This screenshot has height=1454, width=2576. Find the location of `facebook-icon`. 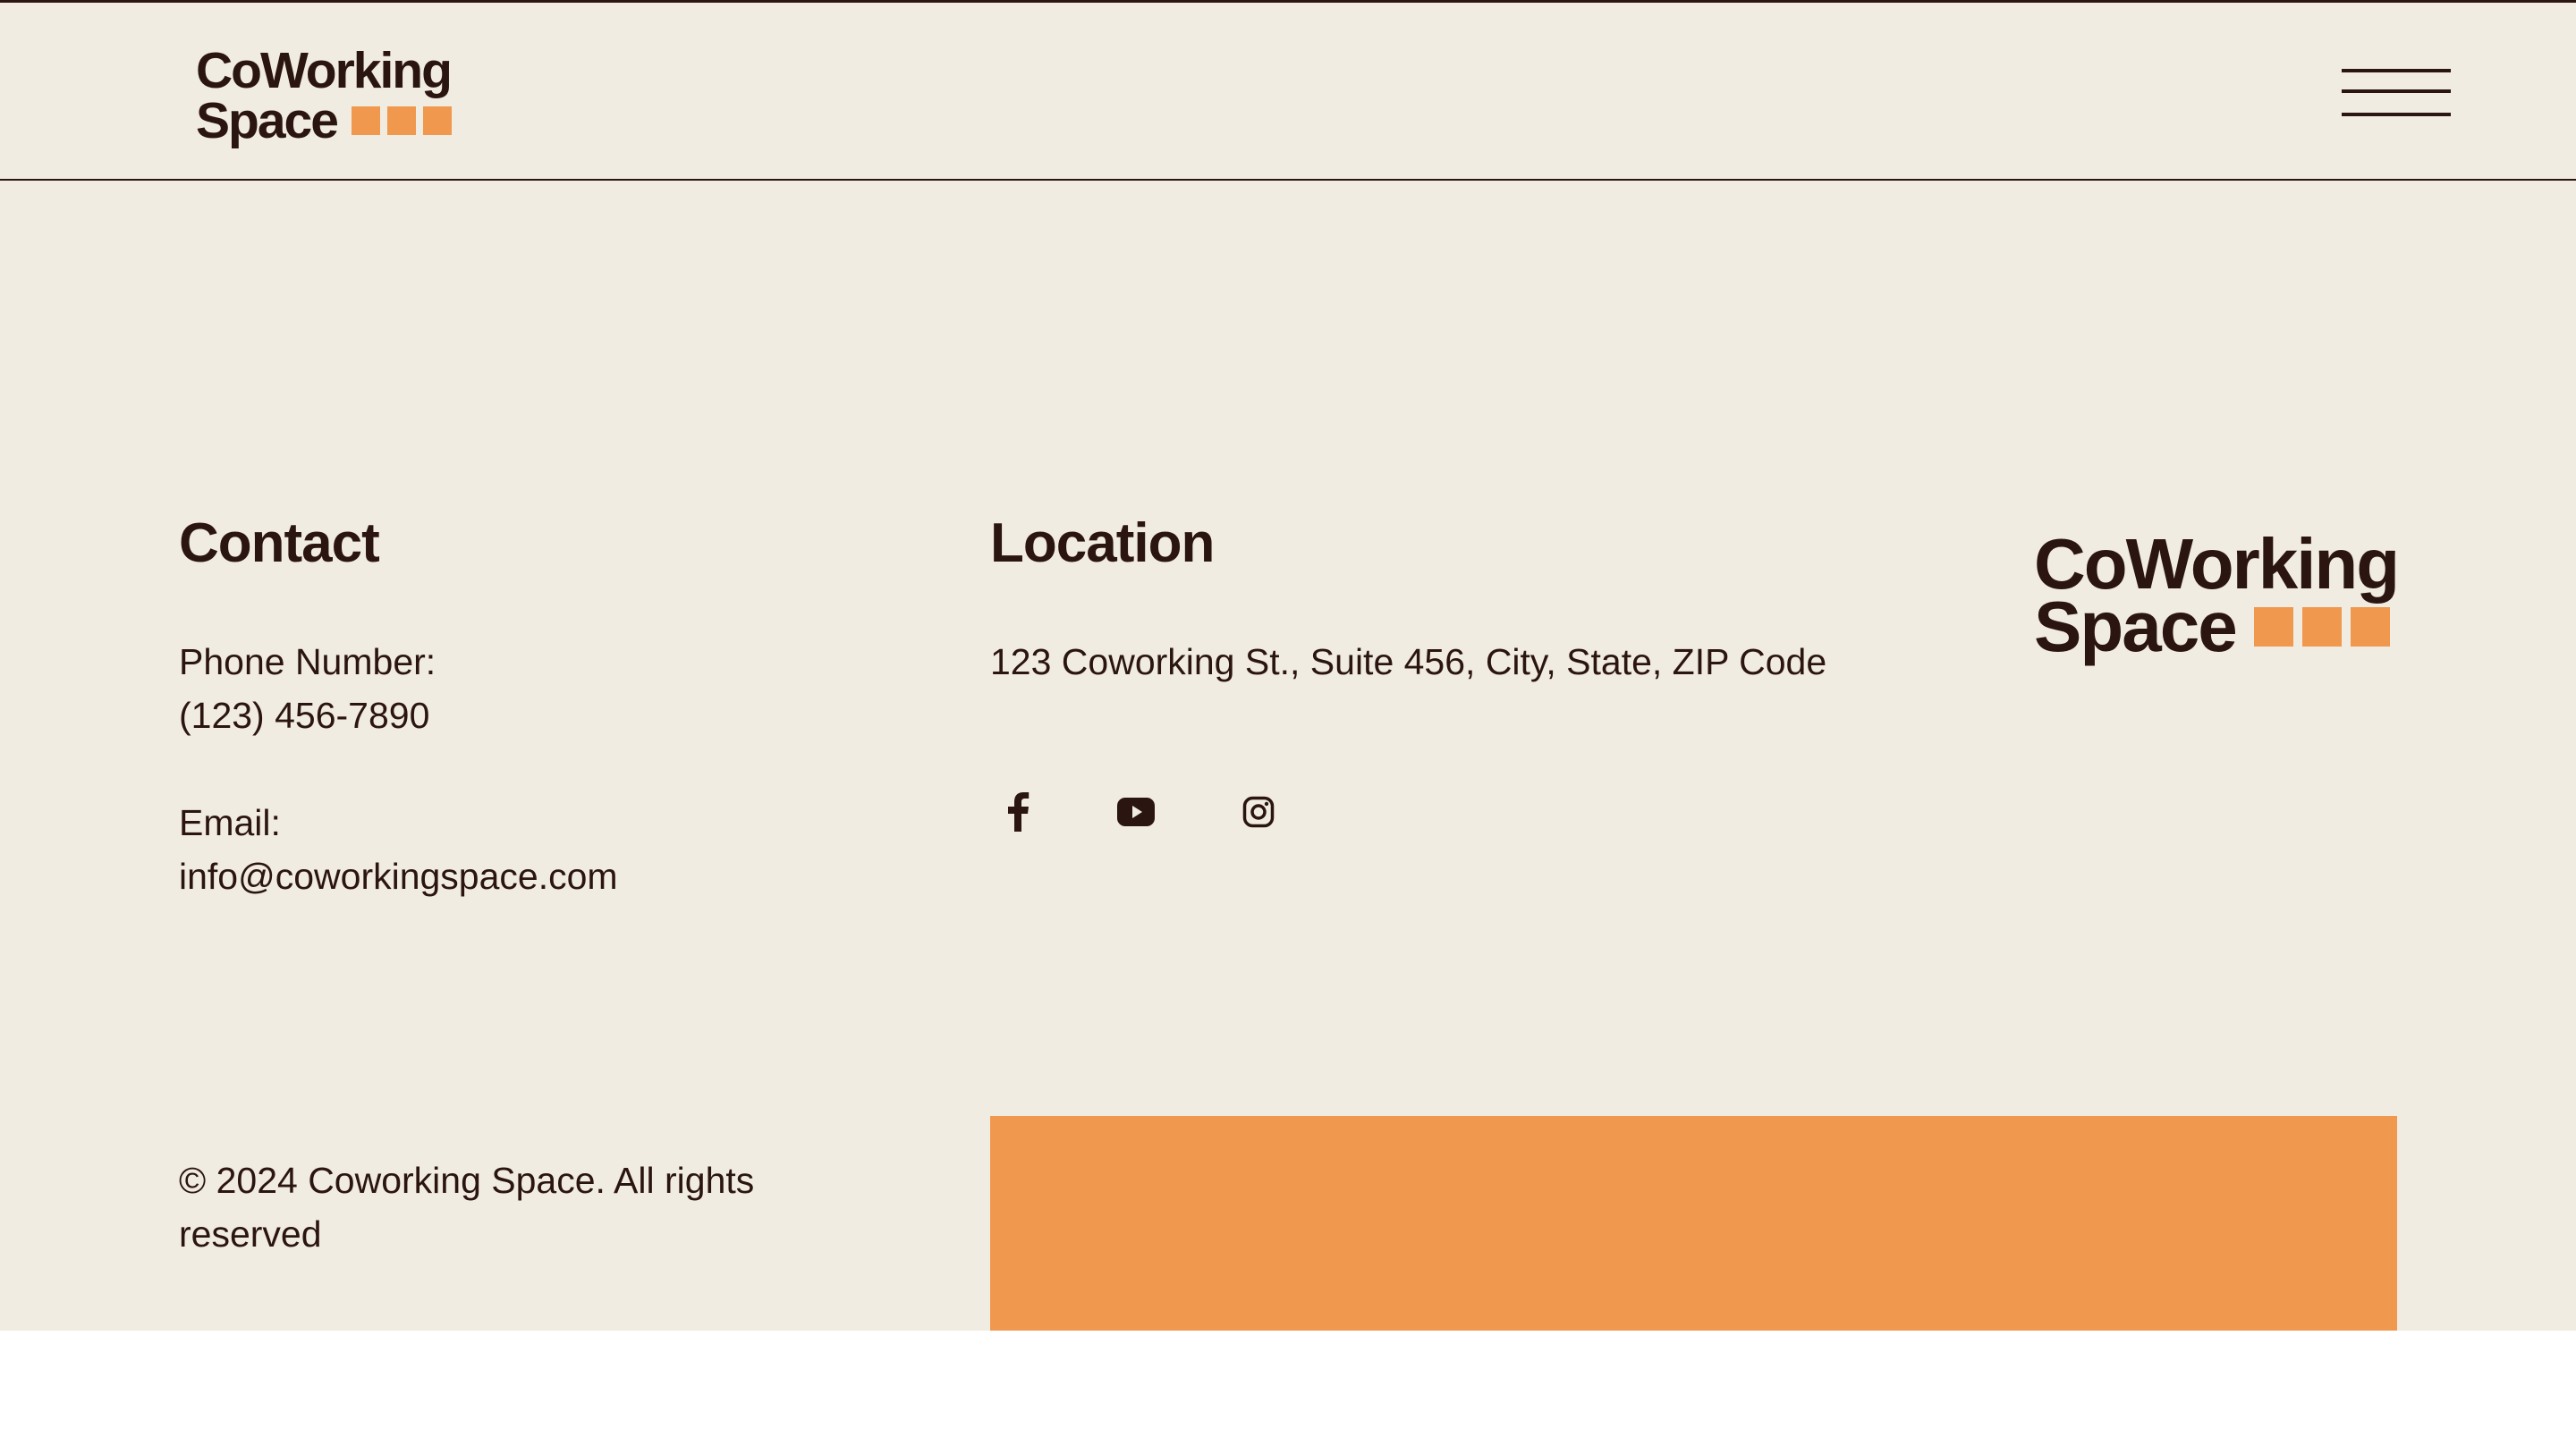

facebook-icon is located at coordinates (1018, 812).